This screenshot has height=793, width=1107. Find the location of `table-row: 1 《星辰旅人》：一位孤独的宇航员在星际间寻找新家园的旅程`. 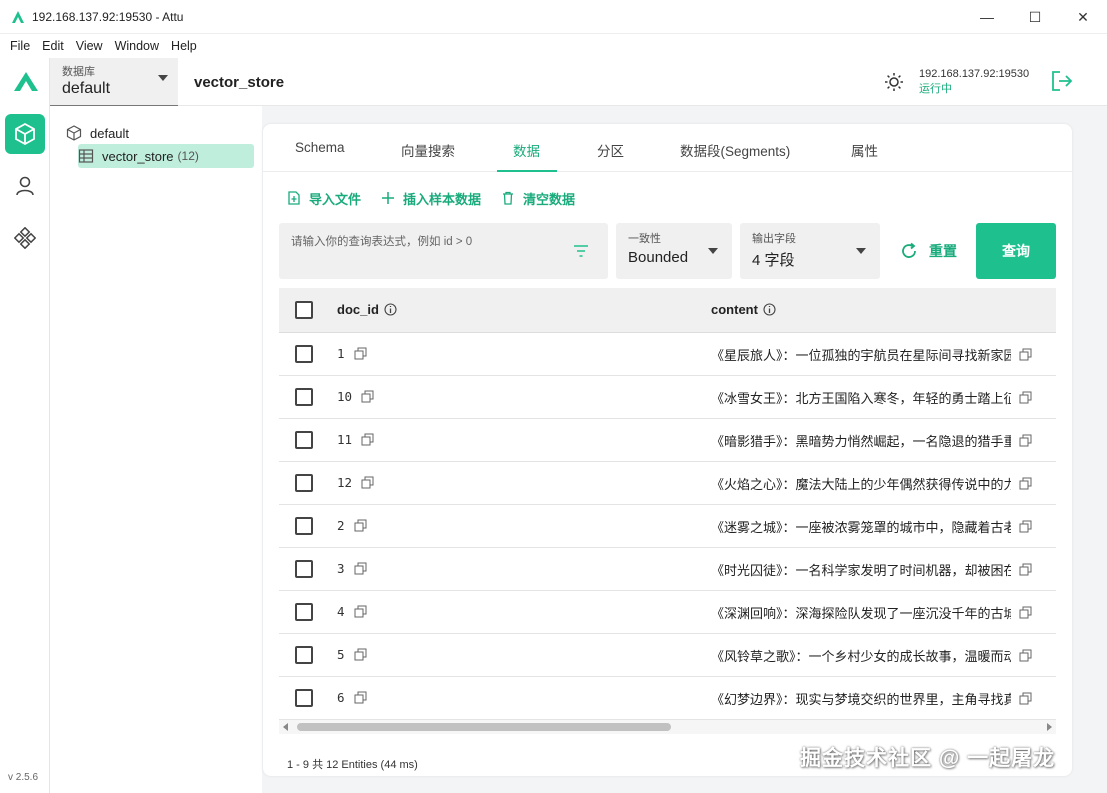

table-row: 1 《星辰旅人》：一位孤独的宇航员在星际间寻找新家园的旅程 is located at coordinates (667, 354).